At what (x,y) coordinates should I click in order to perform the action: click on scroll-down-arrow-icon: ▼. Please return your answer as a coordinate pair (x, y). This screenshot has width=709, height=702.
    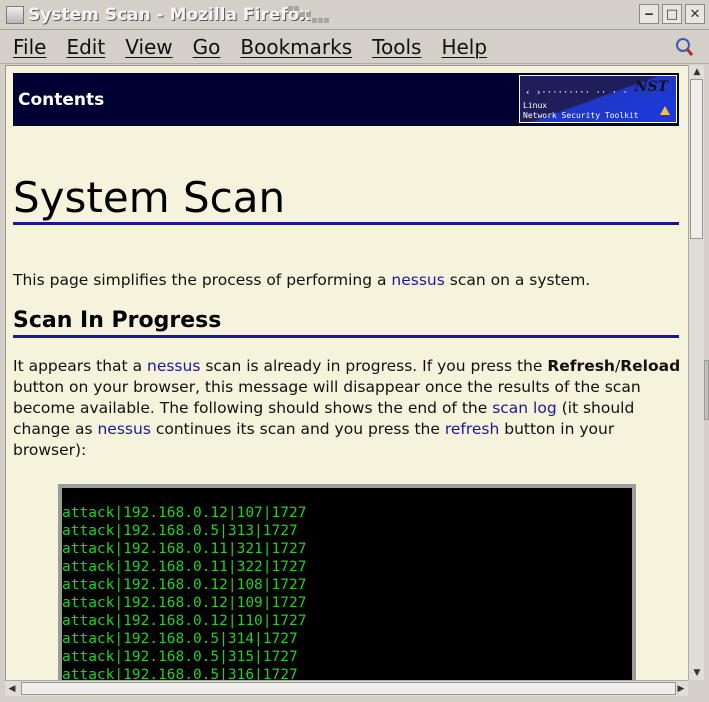
    Looking at the image, I should click on (697, 673).